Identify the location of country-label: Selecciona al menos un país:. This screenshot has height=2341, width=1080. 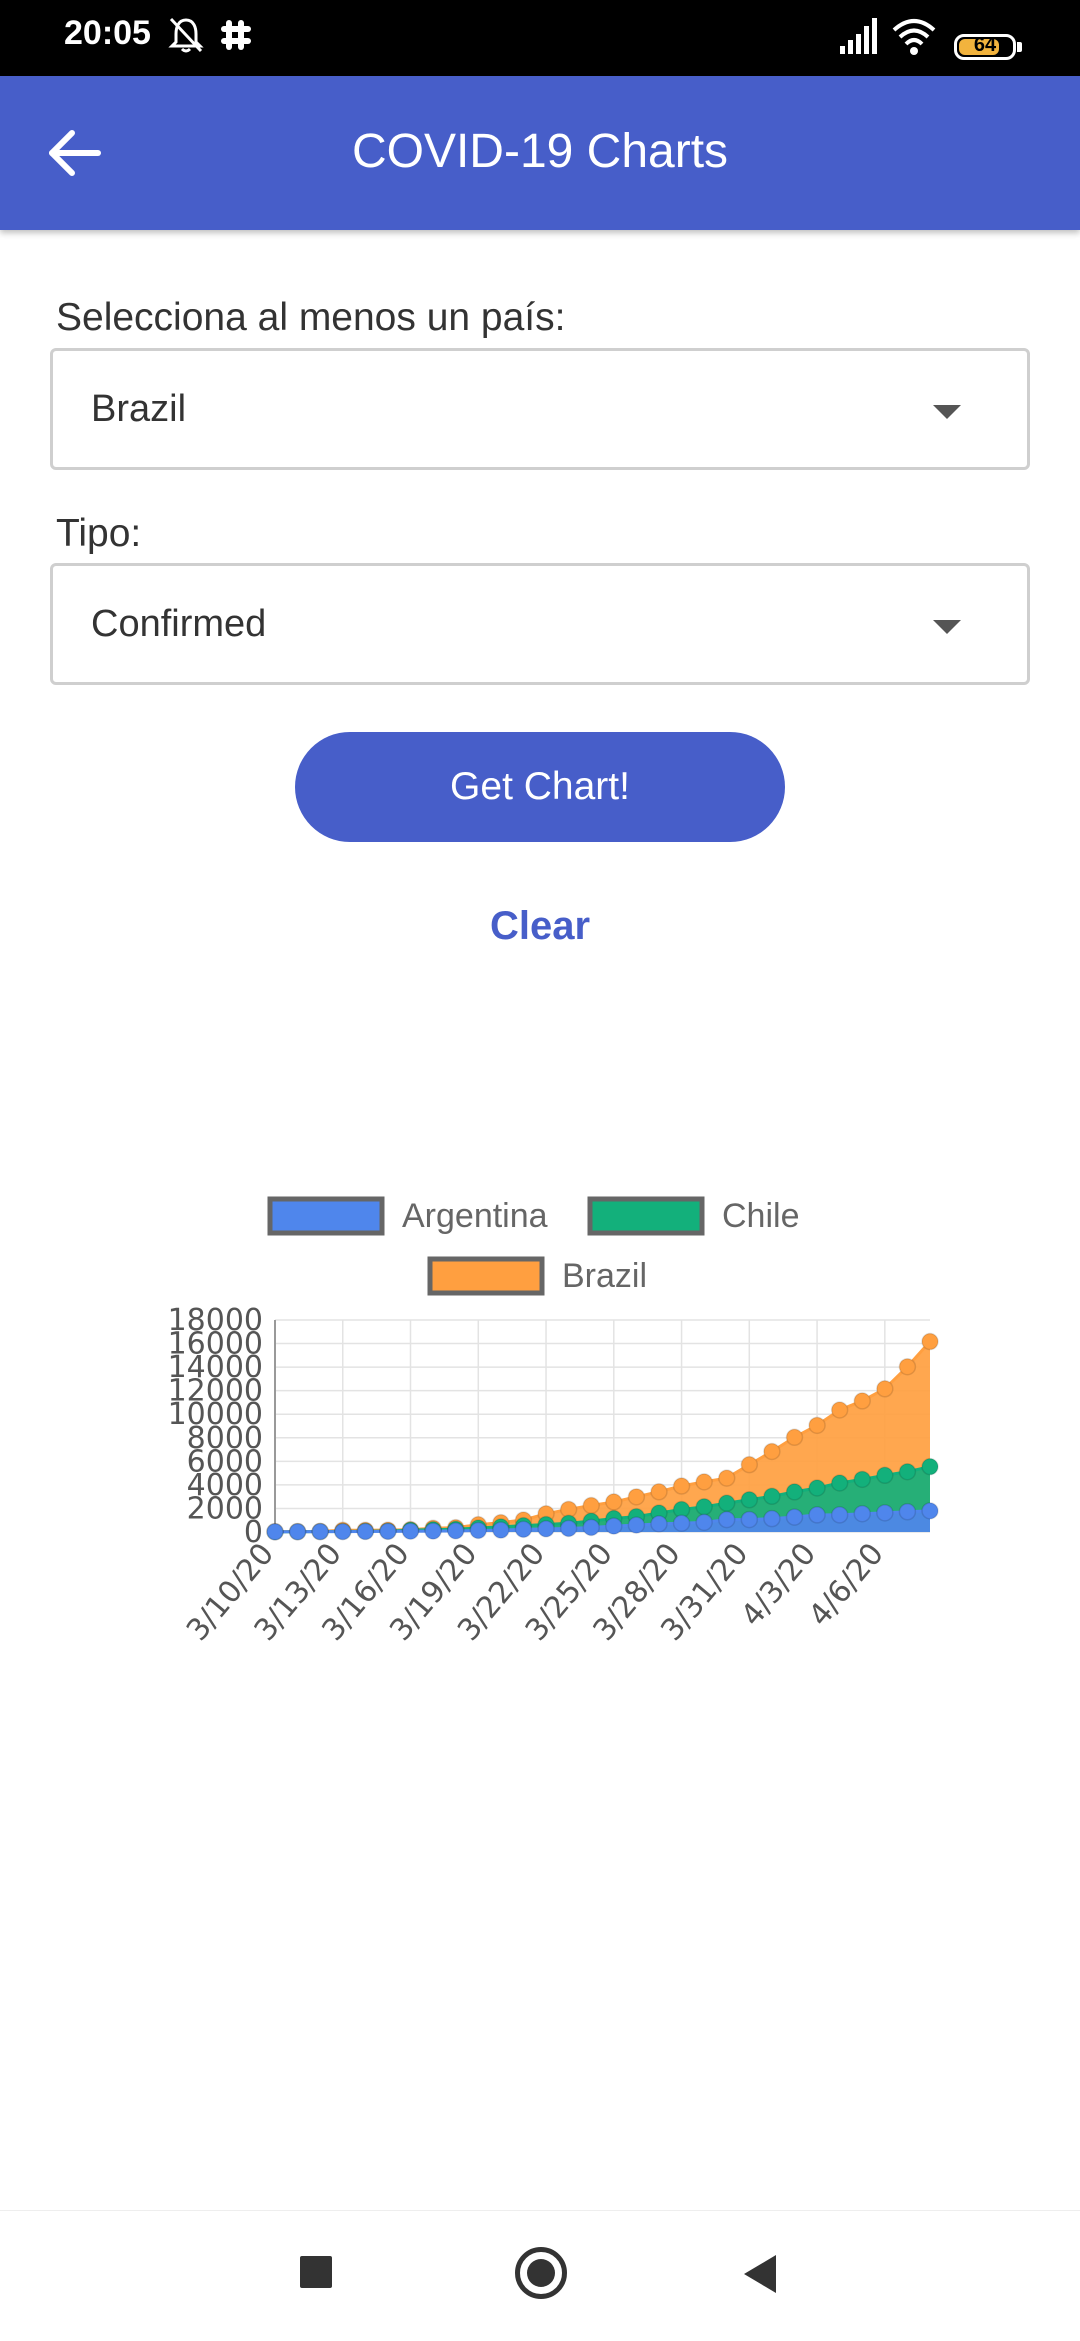
(311, 317).